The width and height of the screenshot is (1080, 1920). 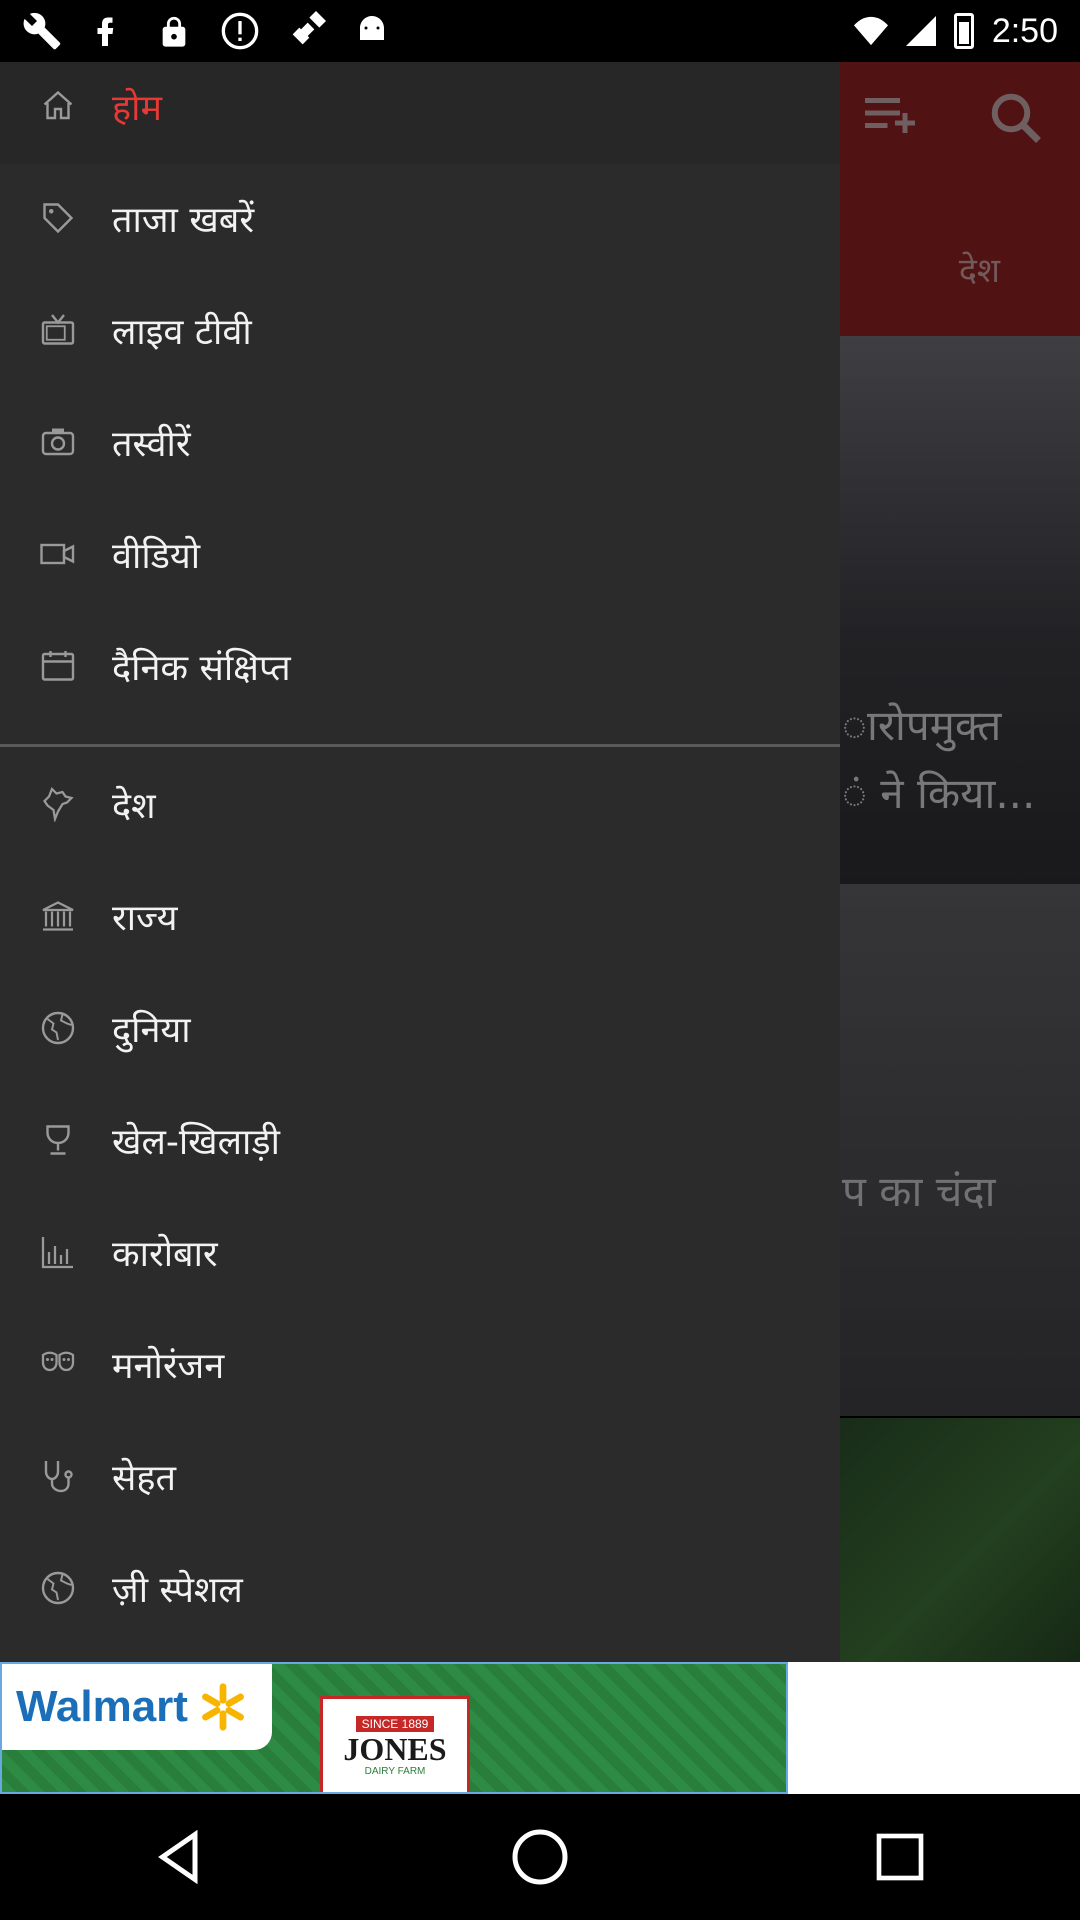 What do you see at coordinates (58, 442) in the screenshot?
I see `camera-icon` at bounding box center [58, 442].